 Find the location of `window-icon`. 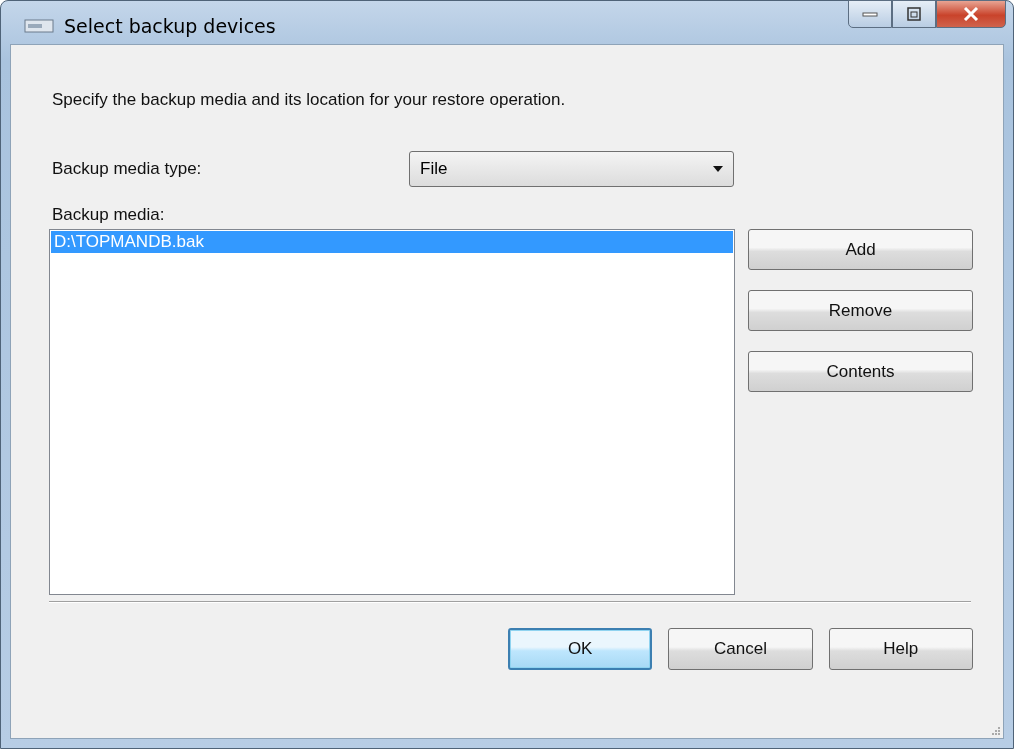

window-icon is located at coordinates (39, 25).